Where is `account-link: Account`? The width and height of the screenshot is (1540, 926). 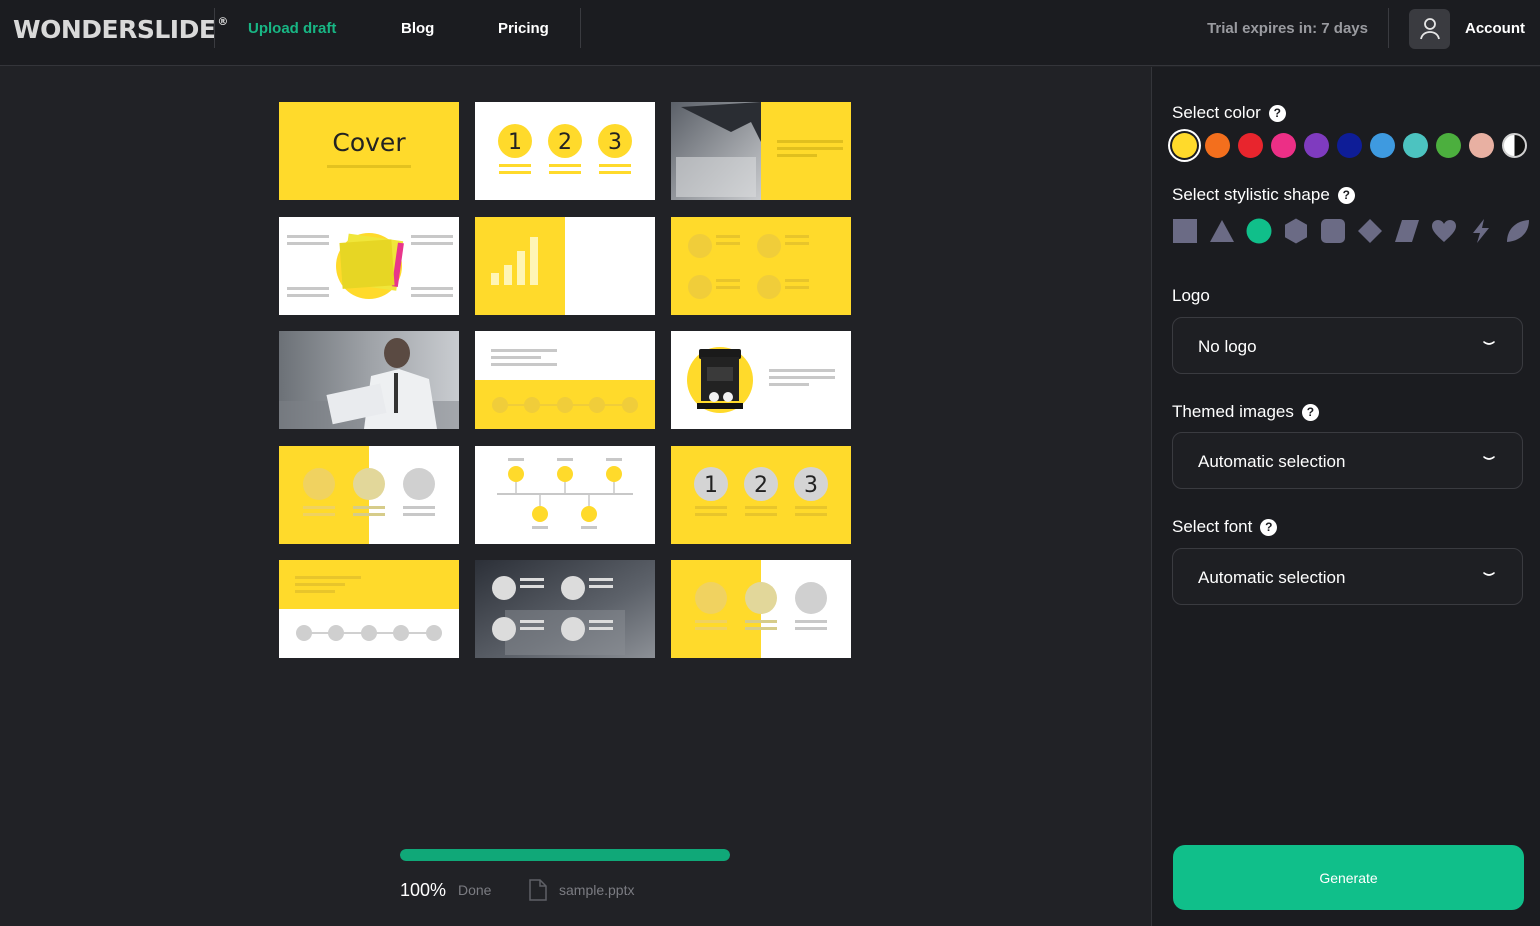 account-link: Account is located at coordinates (1495, 28).